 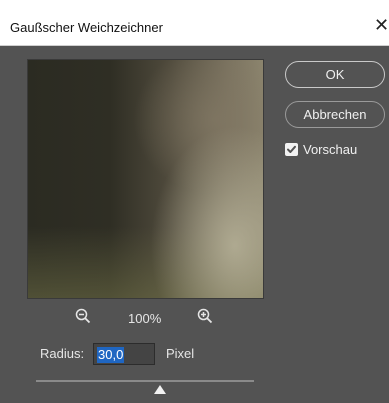 What do you see at coordinates (111, 355) in the screenshot?
I see `radius-value: 30,0` at bounding box center [111, 355].